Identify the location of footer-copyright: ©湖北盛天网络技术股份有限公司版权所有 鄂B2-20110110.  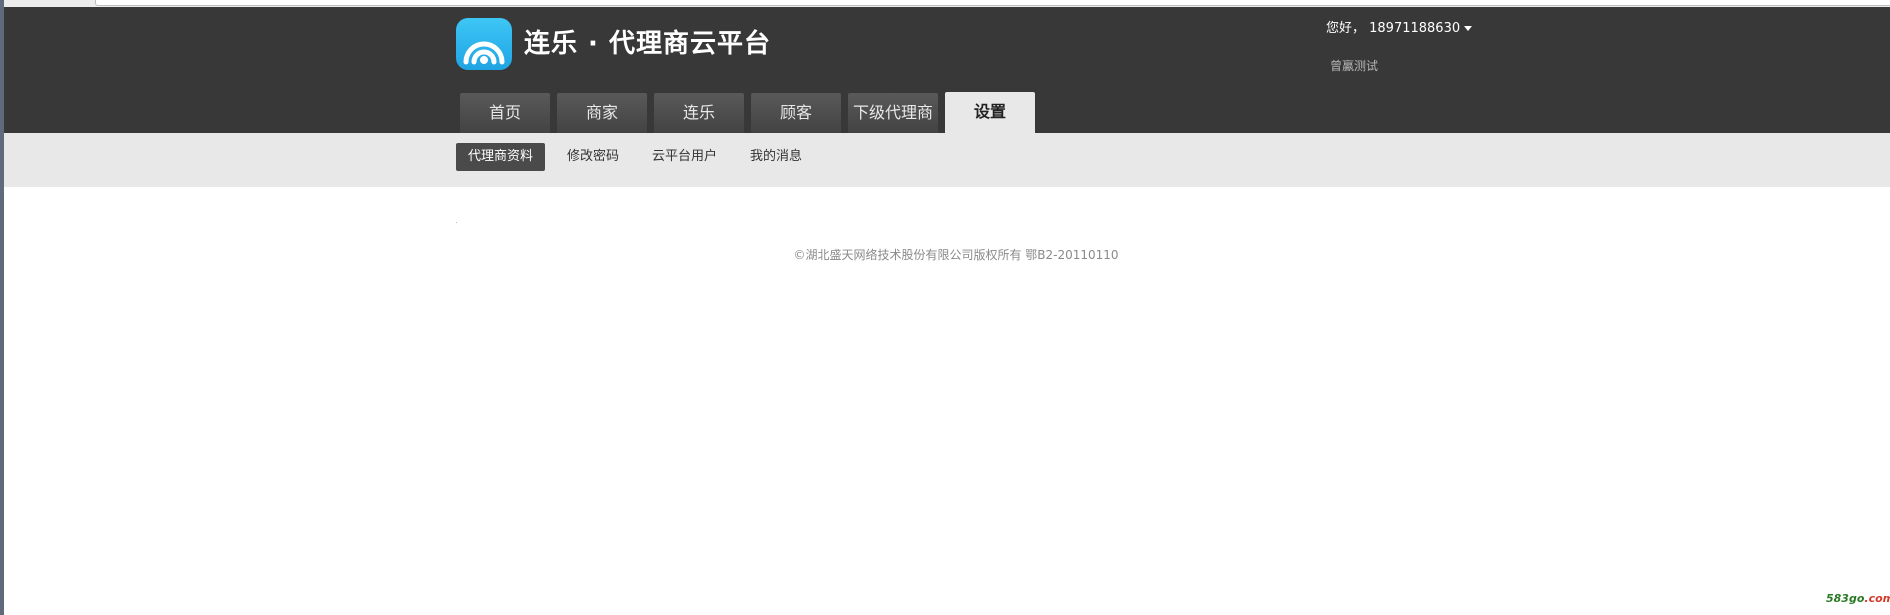
(956, 255).